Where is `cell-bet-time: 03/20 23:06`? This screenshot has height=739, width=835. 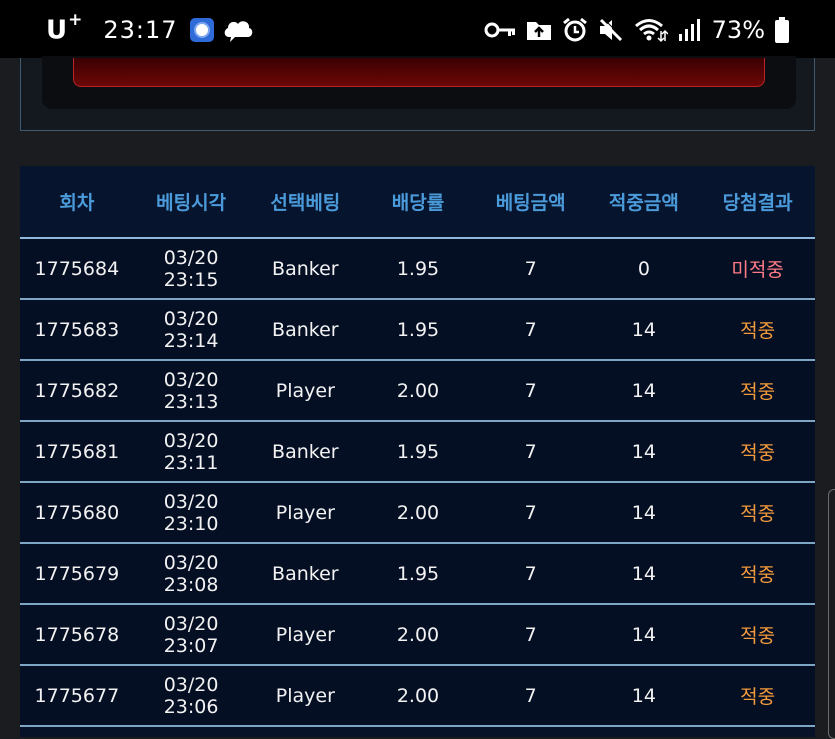 cell-bet-time: 03/20 23:06 is located at coordinates (191, 696).